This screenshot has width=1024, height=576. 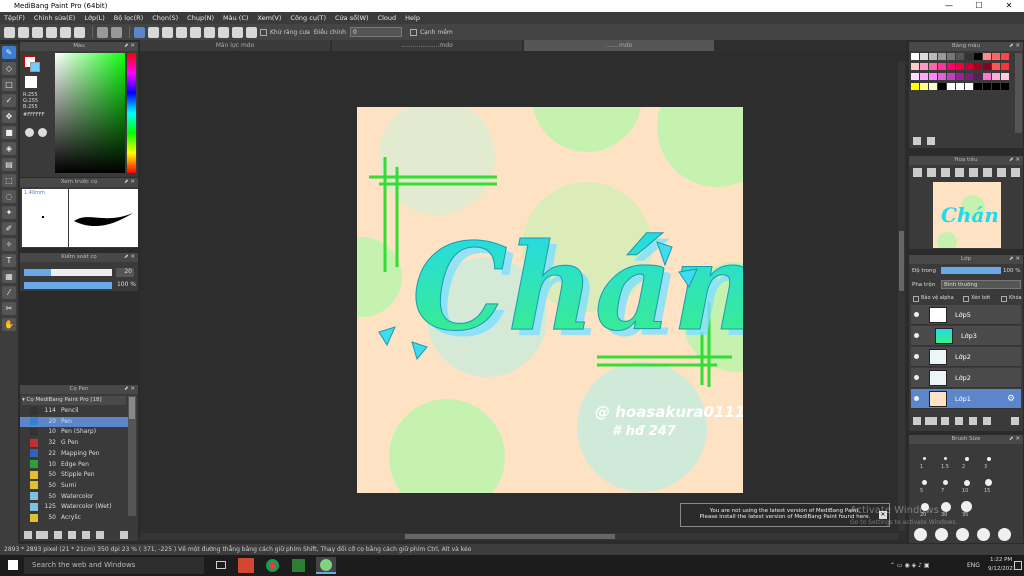 I want to click on layer-merge-icon, so click(x=987, y=421).